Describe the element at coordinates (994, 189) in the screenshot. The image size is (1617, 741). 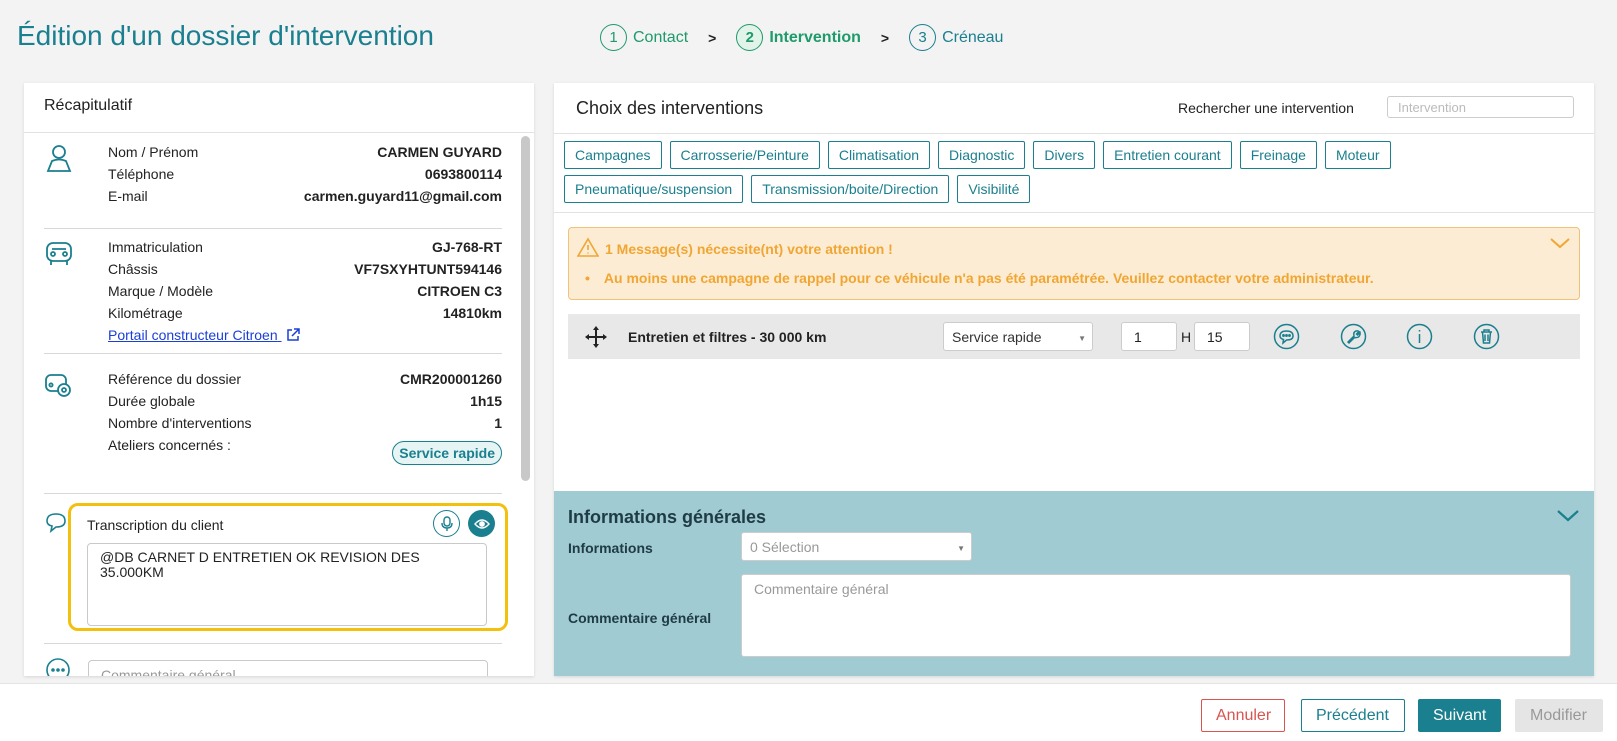
I see `category-visibilite: Visibilité` at that location.